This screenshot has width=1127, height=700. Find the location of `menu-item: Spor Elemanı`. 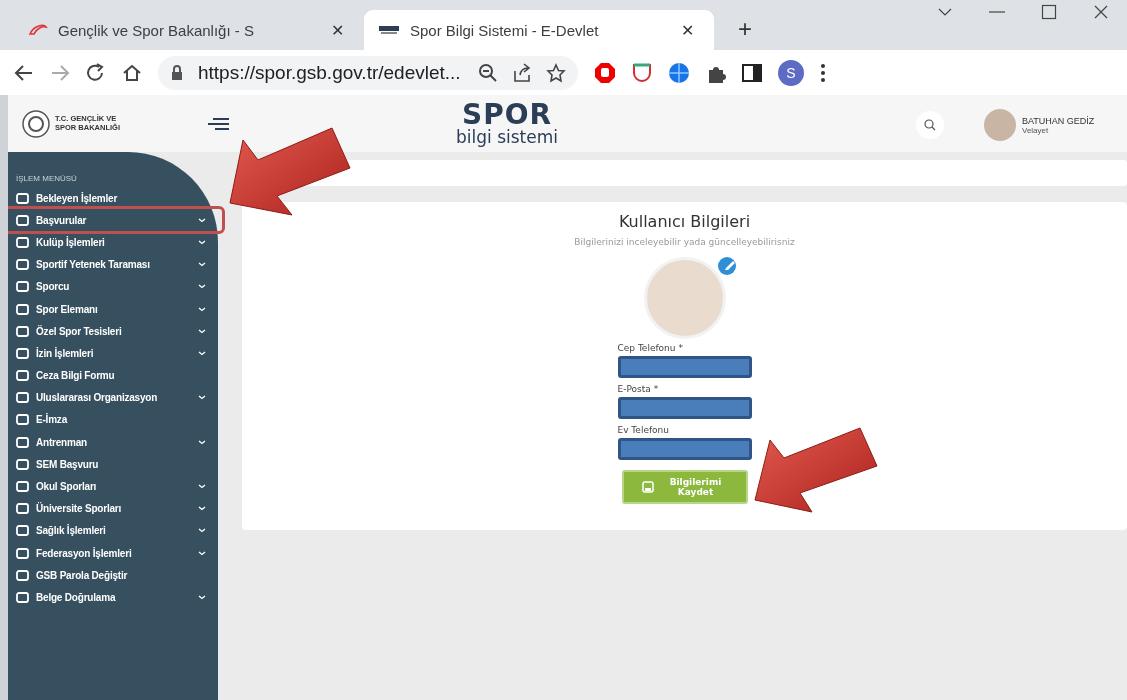

menu-item: Spor Elemanı is located at coordinates (113, 309).